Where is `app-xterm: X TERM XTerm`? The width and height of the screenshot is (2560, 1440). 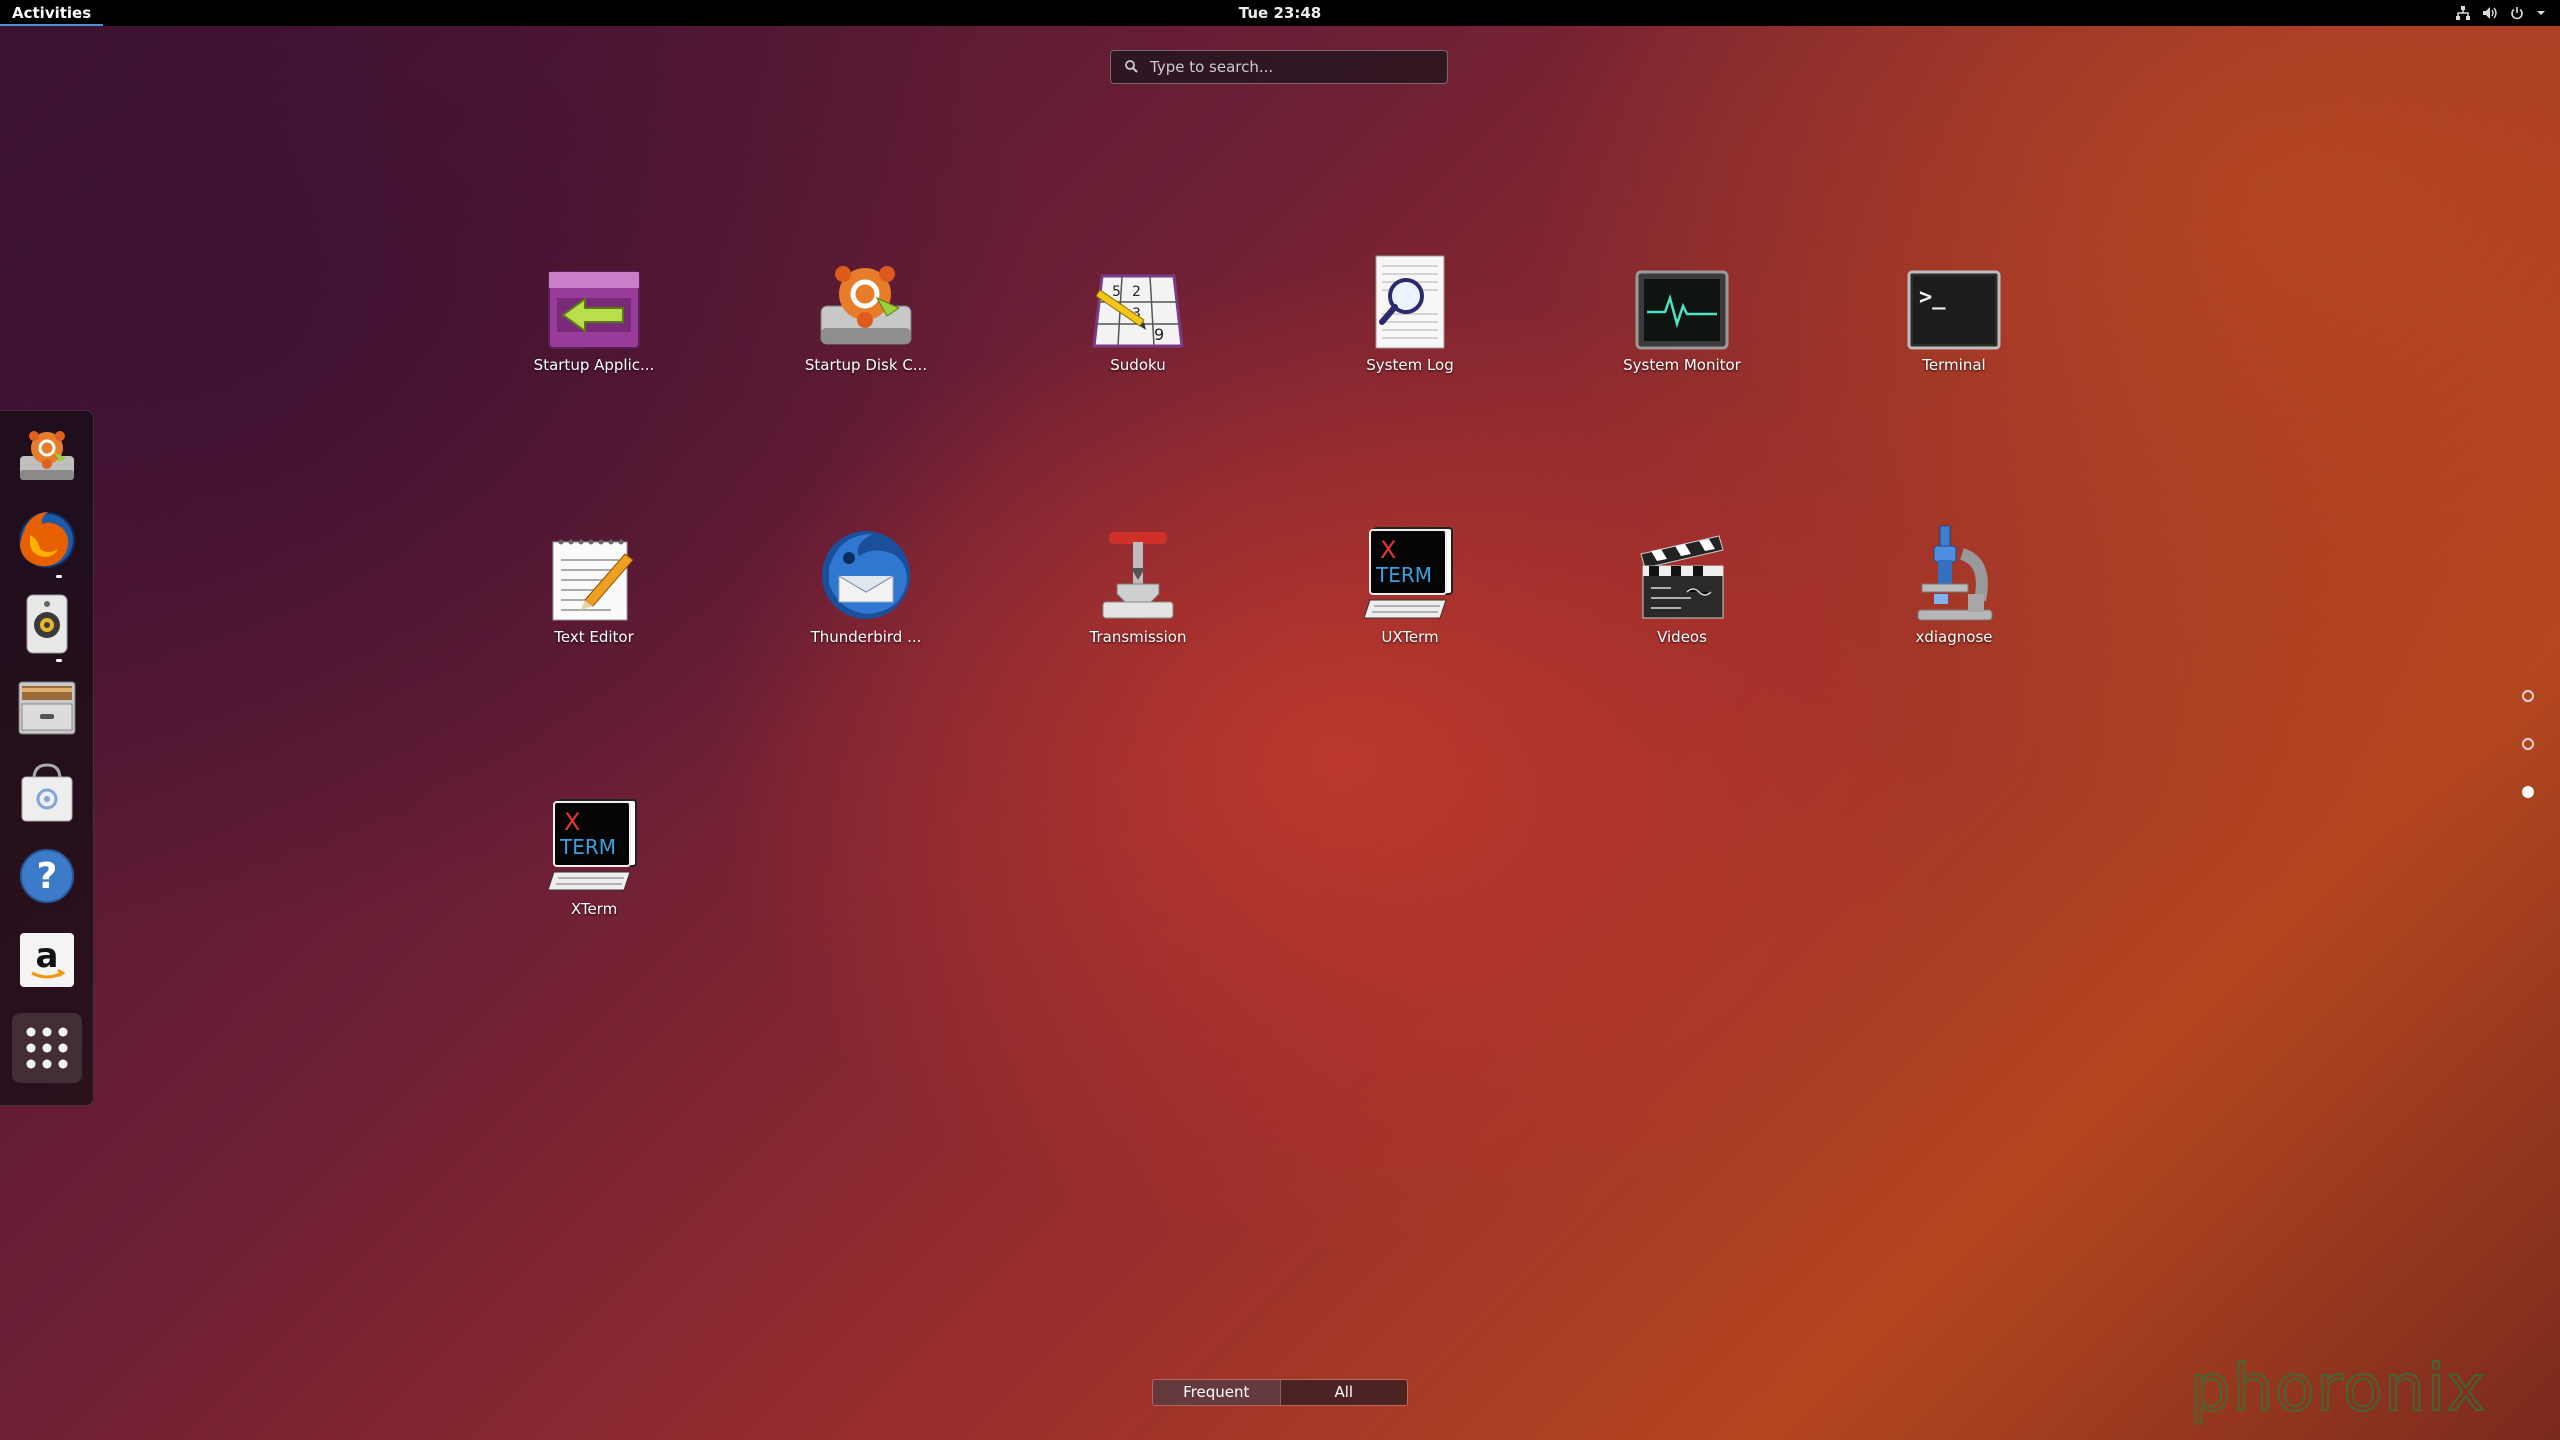 app-xterm: X TERM XTerm is located at coordinates (594, 864).